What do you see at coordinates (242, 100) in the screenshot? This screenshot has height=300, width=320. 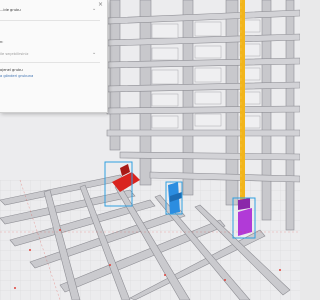 I see `highlighted-column` at bounding box center [242, 100].